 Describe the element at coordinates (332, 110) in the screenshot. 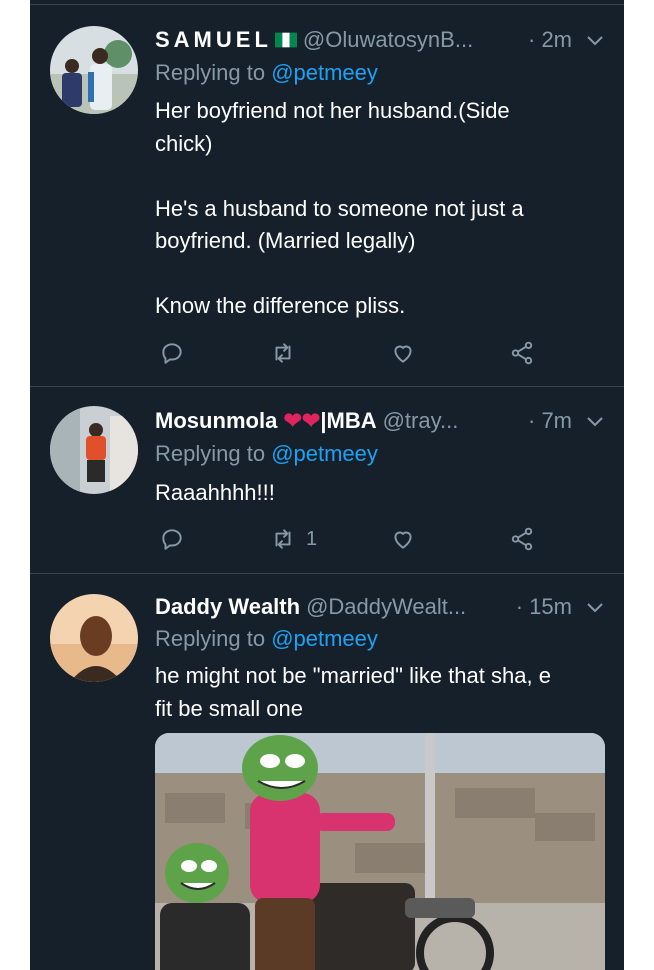

I see `text-line: Her boyfriend not her husband.(Side` at that location.